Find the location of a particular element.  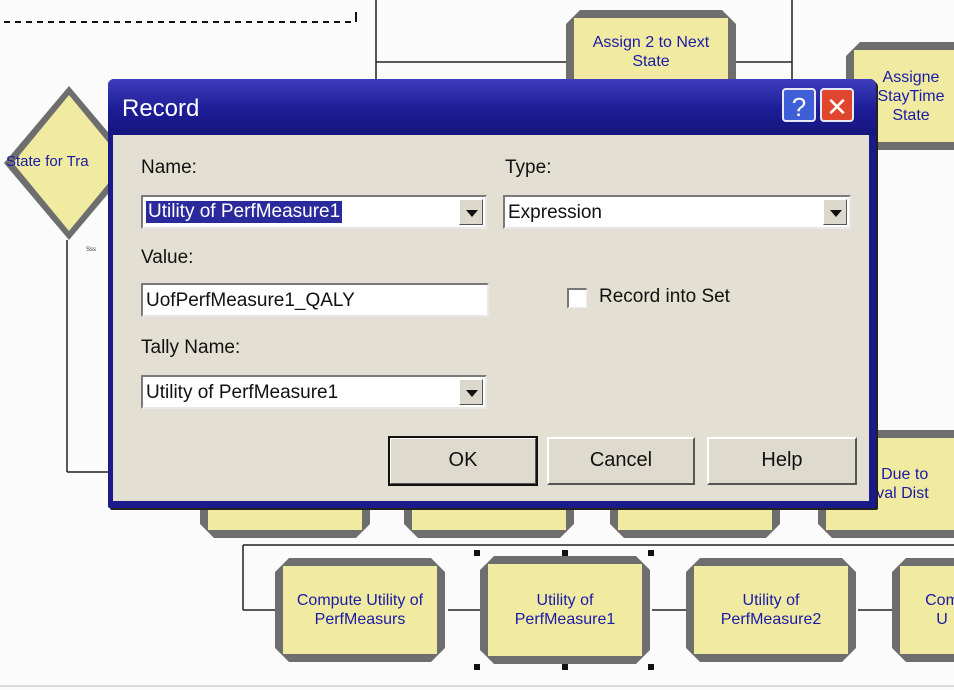

help-button: Help is located at coordinates (782, 461).